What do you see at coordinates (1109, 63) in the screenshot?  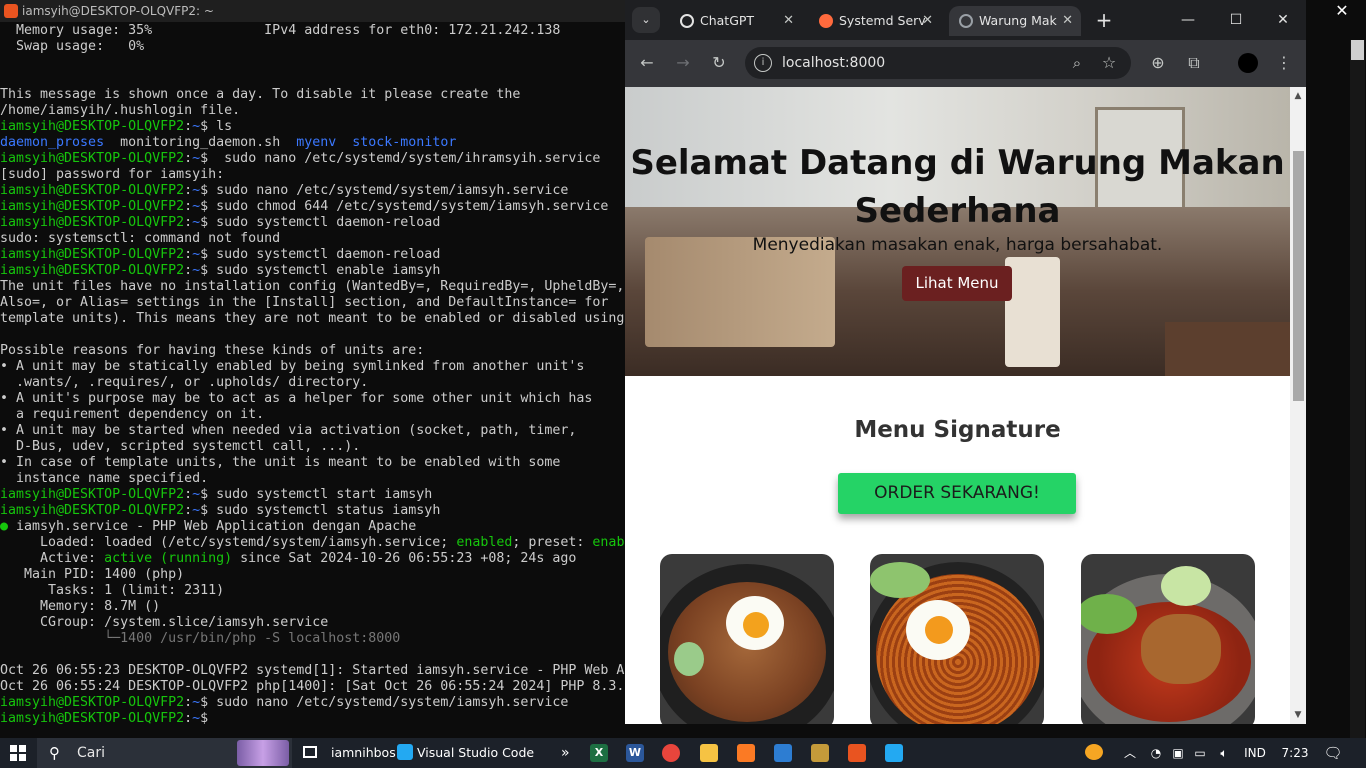 I see `bookmark-star-icon: ☆` at bounding box center [1109, 63].